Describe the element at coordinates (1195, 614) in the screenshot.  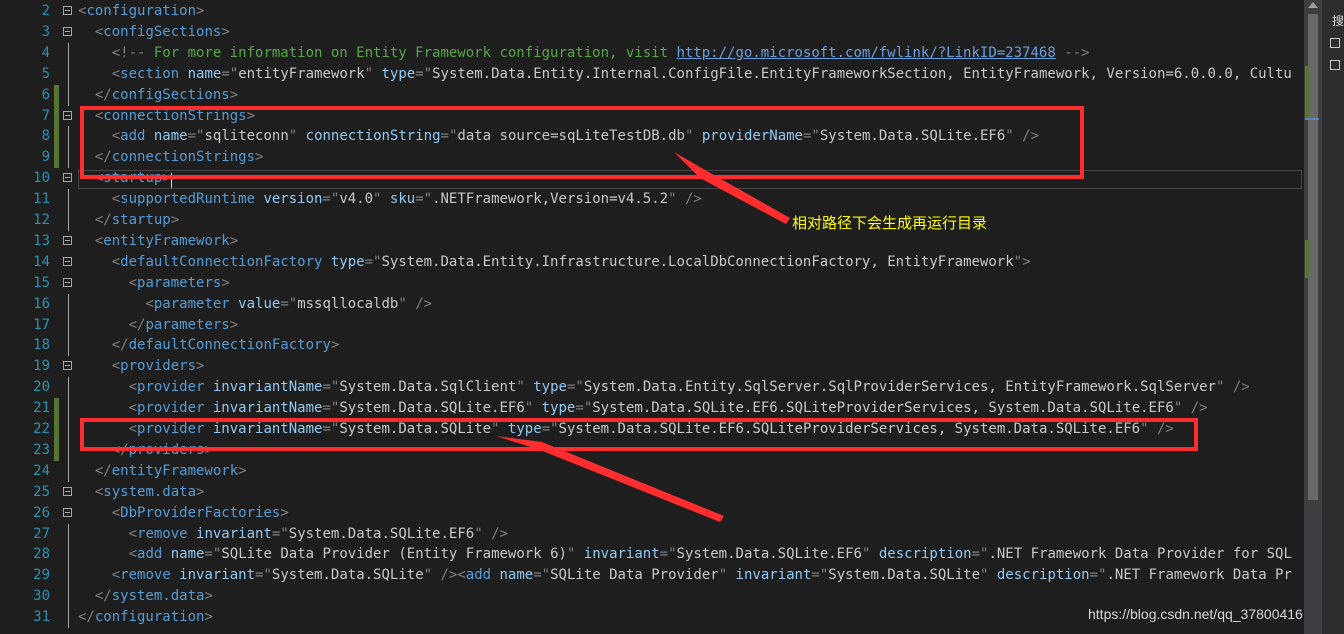
I see `watermark: https://blog.csdn.net/qq_37800416` at that location.